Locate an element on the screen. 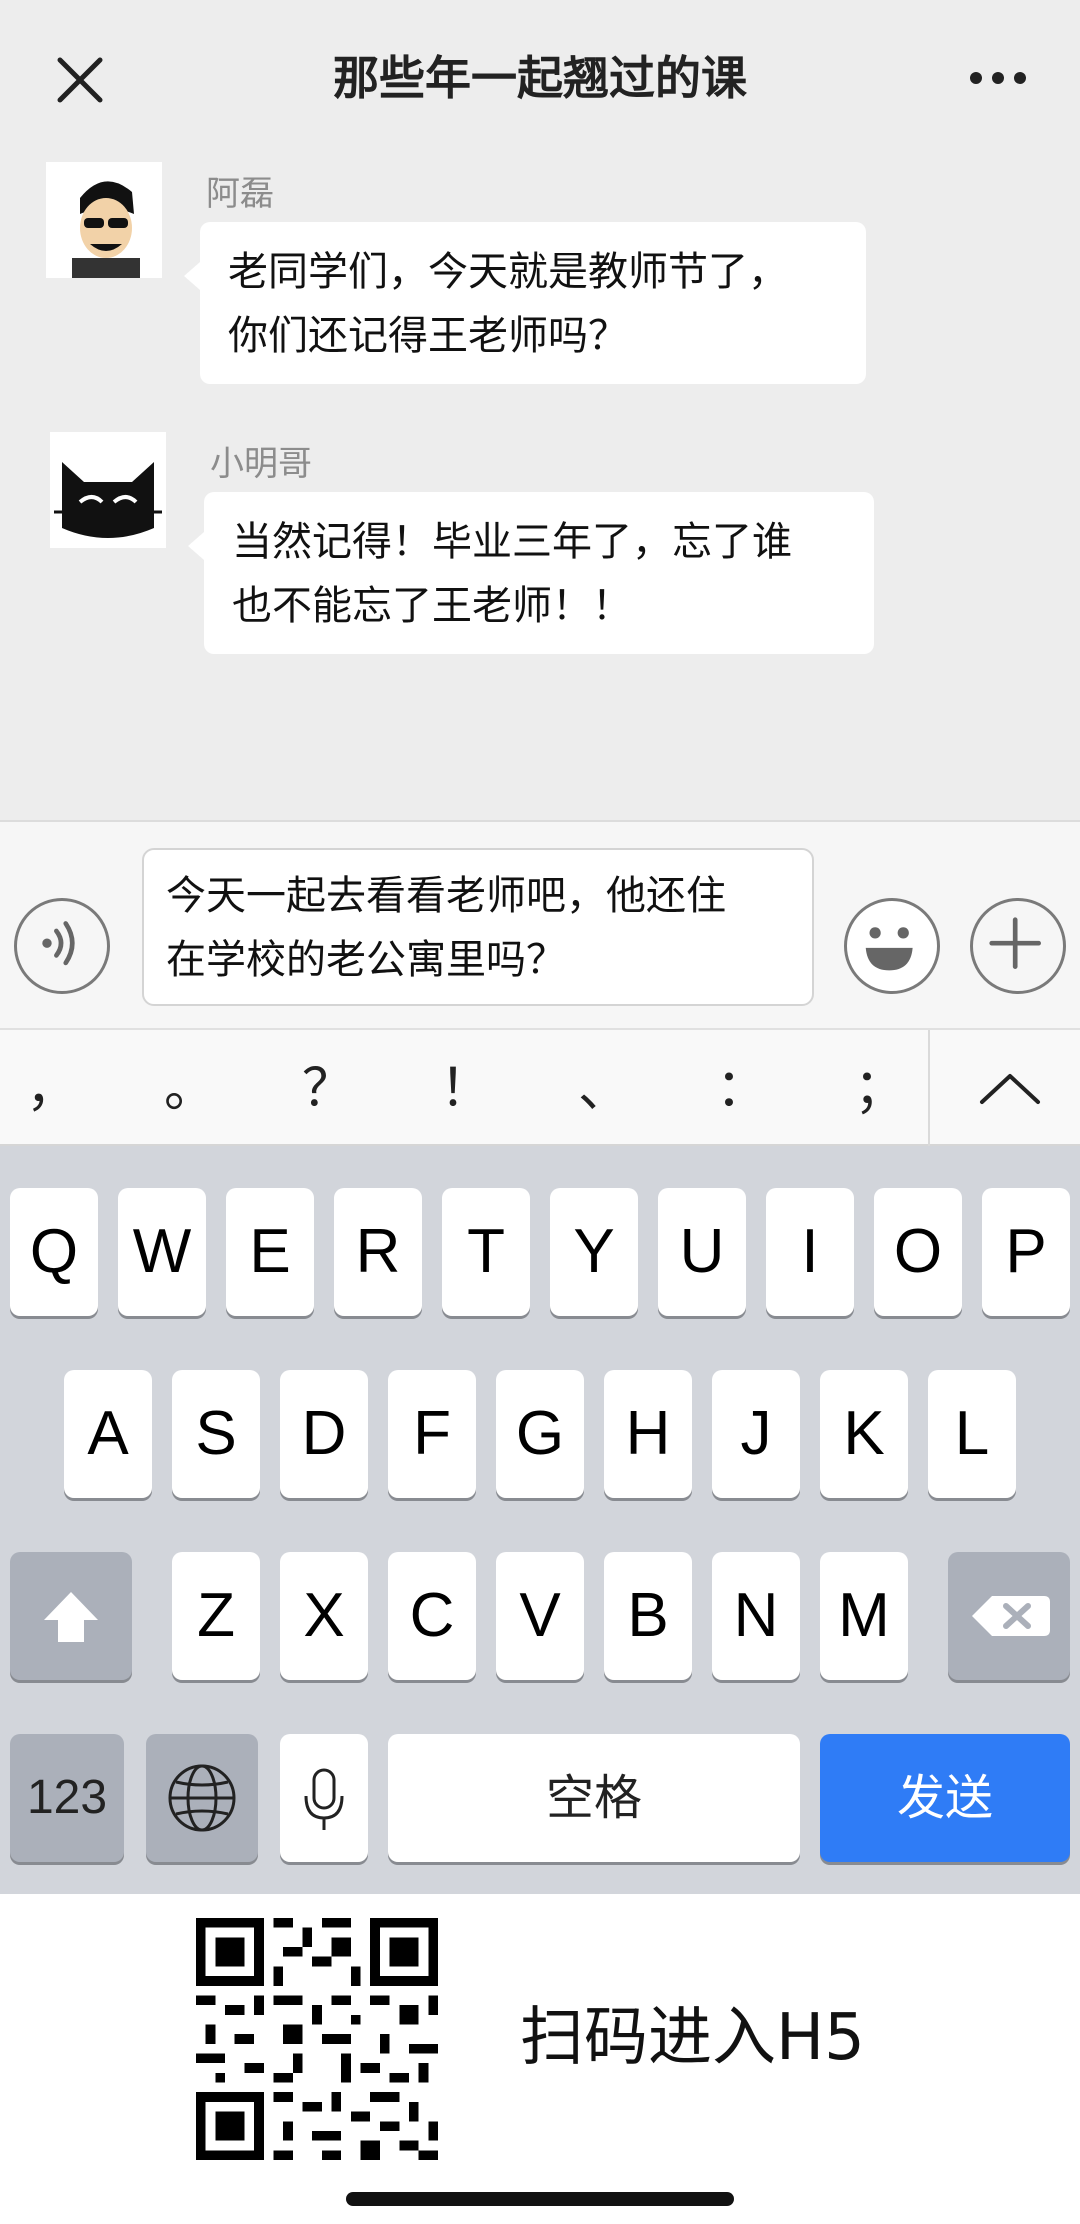 The width and height of the screenshot is (1080, 2224). avatar-black-cat is located at coordinates (108, 490).